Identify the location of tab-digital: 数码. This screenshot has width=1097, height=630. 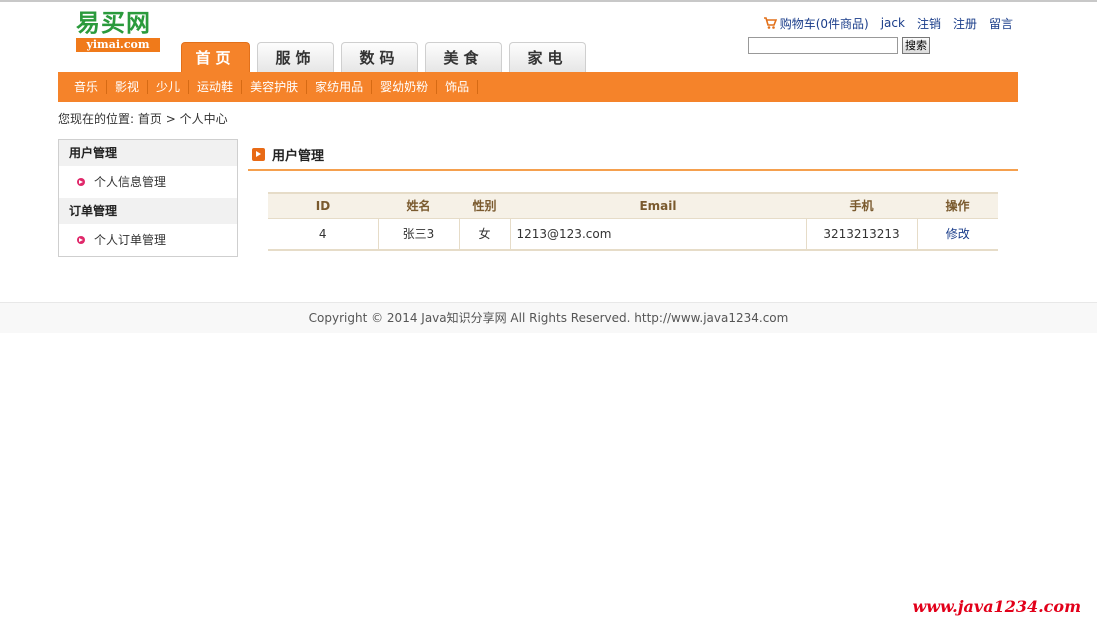
(379, 57).